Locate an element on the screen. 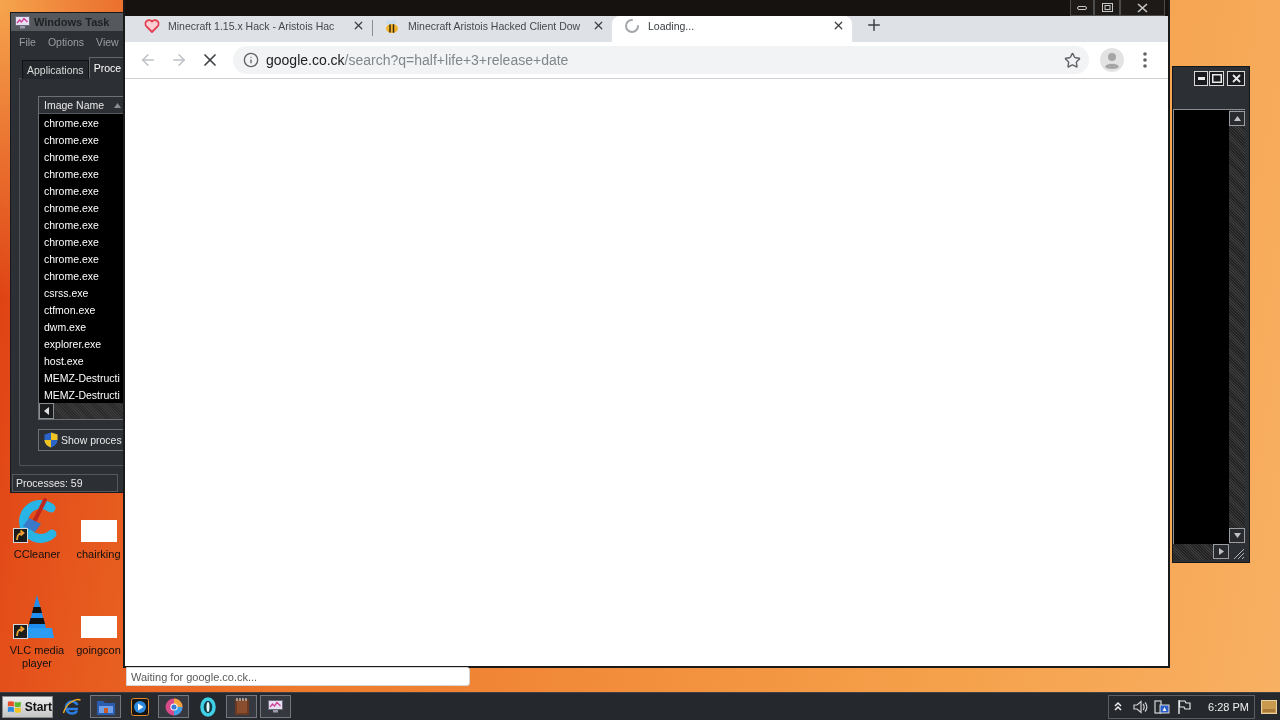  scroll-down-button is located at coordinates (1237, 535).